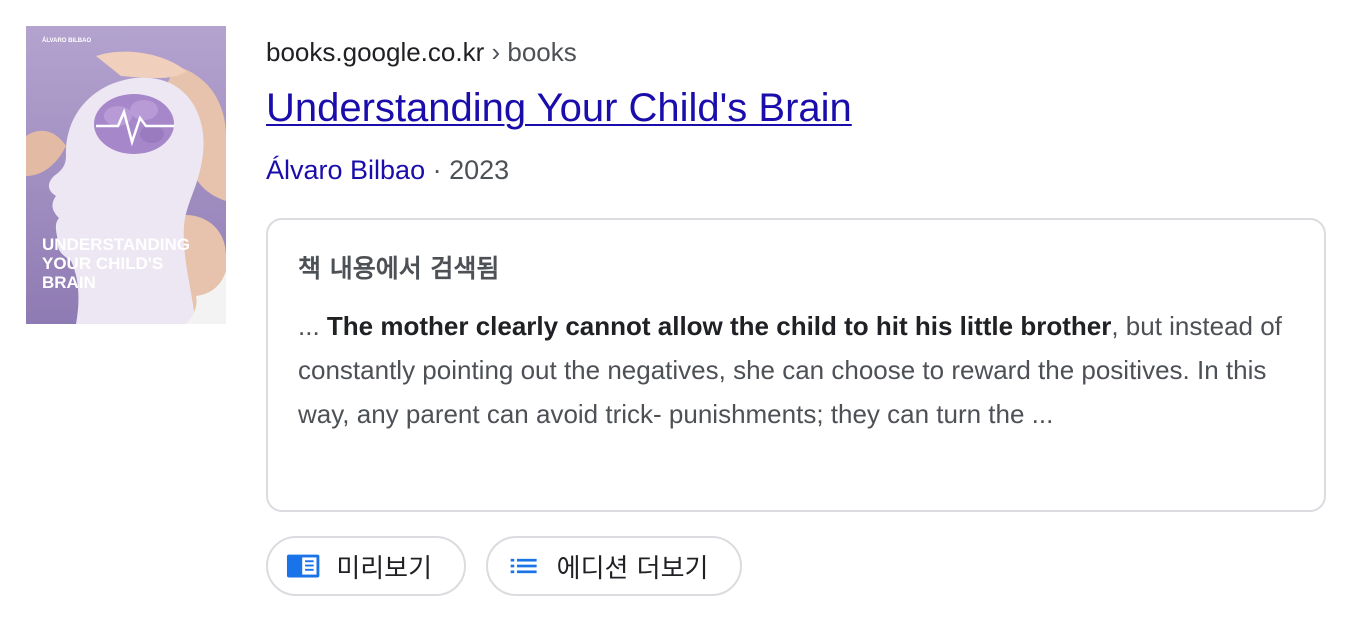 This screenshot has width=1354, height=620. I want to click on cover-title-line-3: BRAIN, so click(69, 282).